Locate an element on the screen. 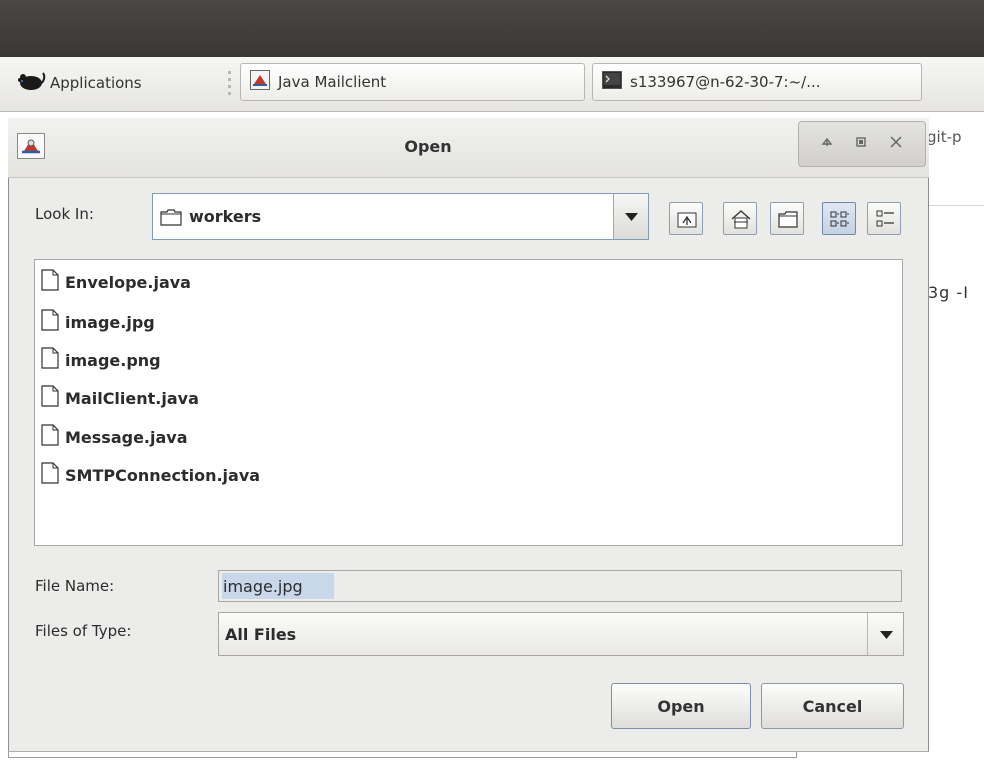 The image size is (984, 775). terminal-icon is located at coordinates (612, 82).